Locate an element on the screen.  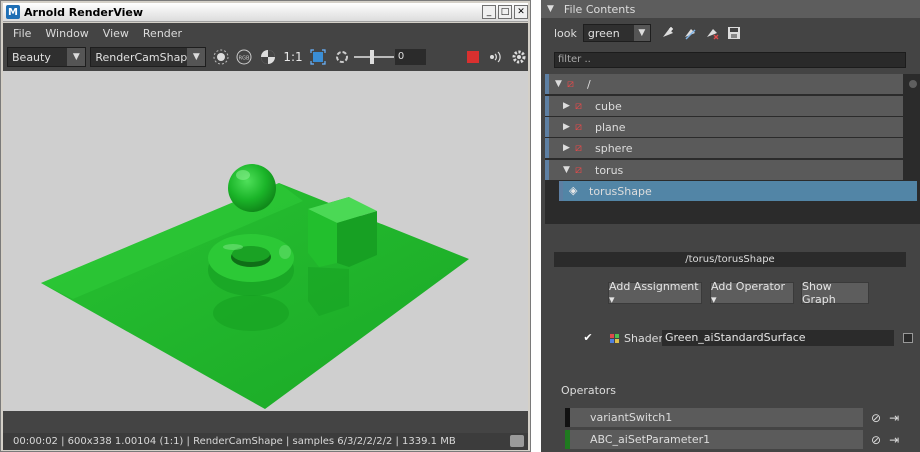
speaker-icon is located at coordinates (495, 57).